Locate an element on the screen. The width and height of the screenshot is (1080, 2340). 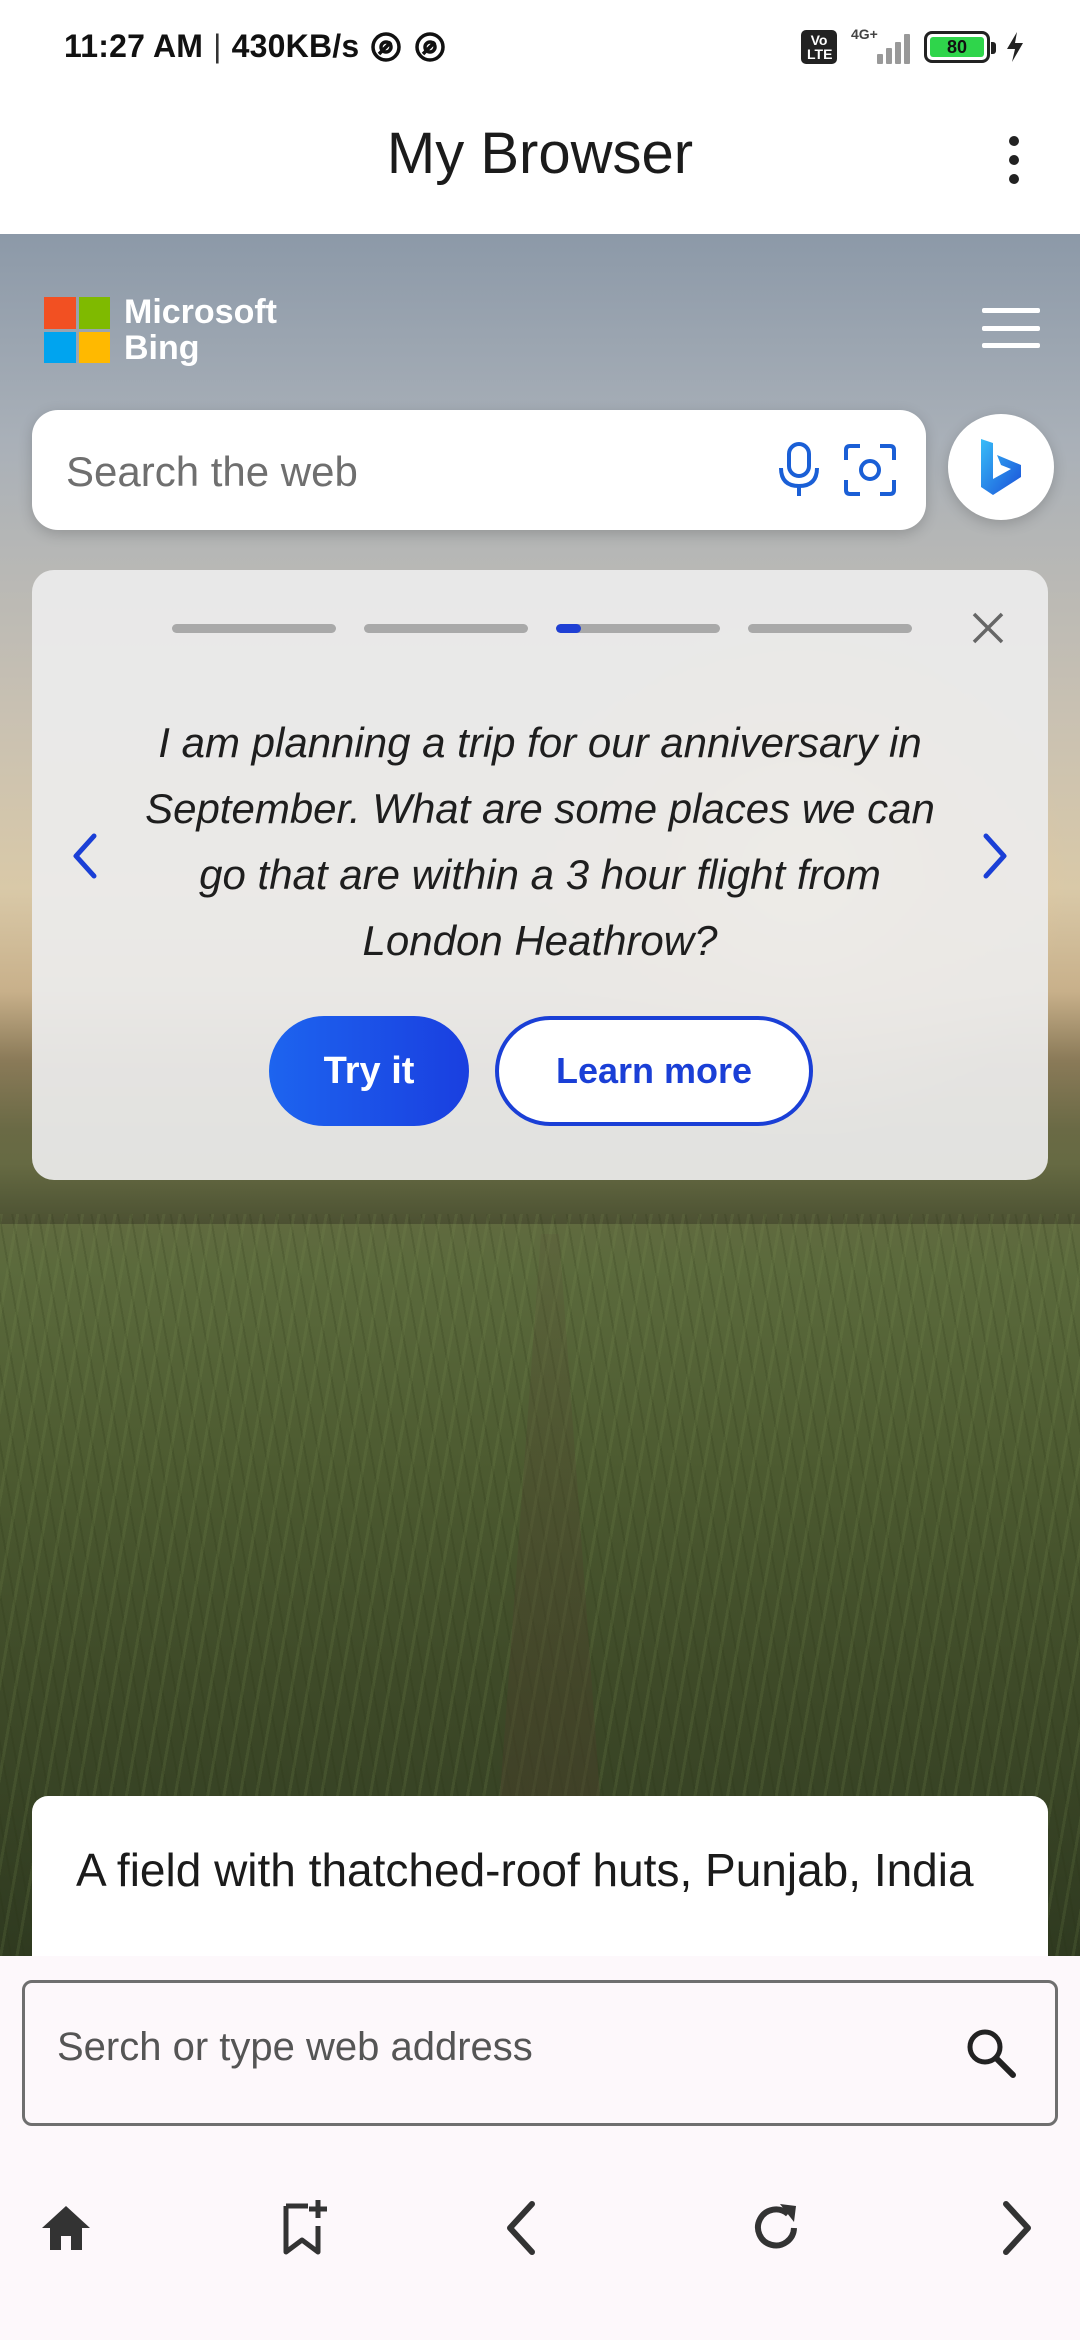
bing-logo-text: Microsoft Bing is located at coordinates (200, 330).